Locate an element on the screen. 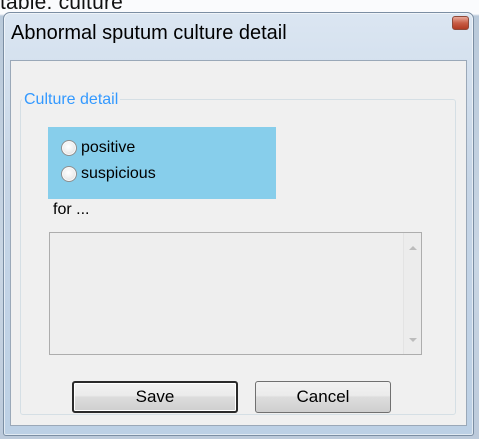 This screenshot has width=479, height=439. close-icon is located at coordinates (460, 23).